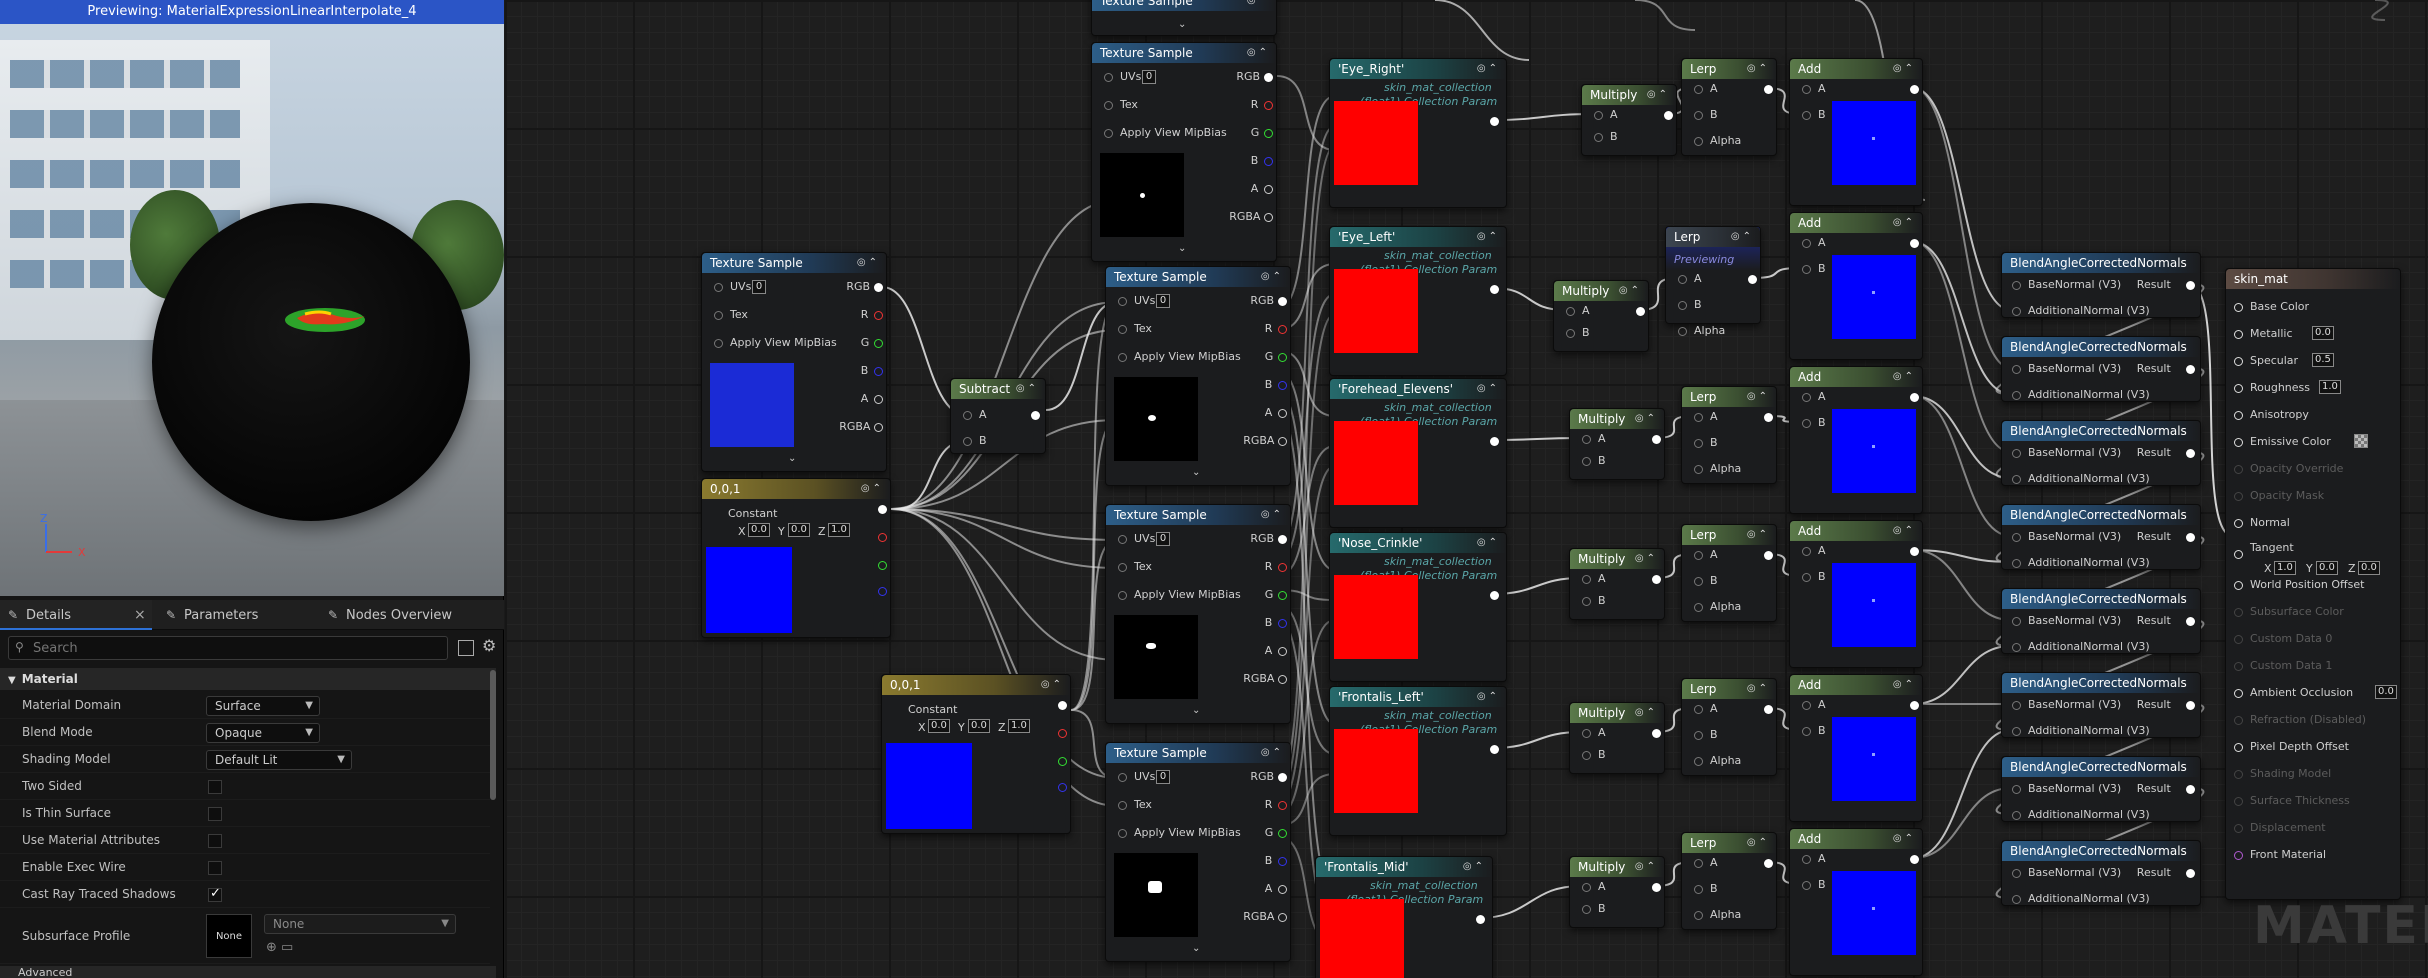 The height and width of the screenshot is (978, 2428). What do you see at coordinates (279, 760) in the screenshot?
I see `property-select: Default Lit ▼` at bounding box center [279, 760].